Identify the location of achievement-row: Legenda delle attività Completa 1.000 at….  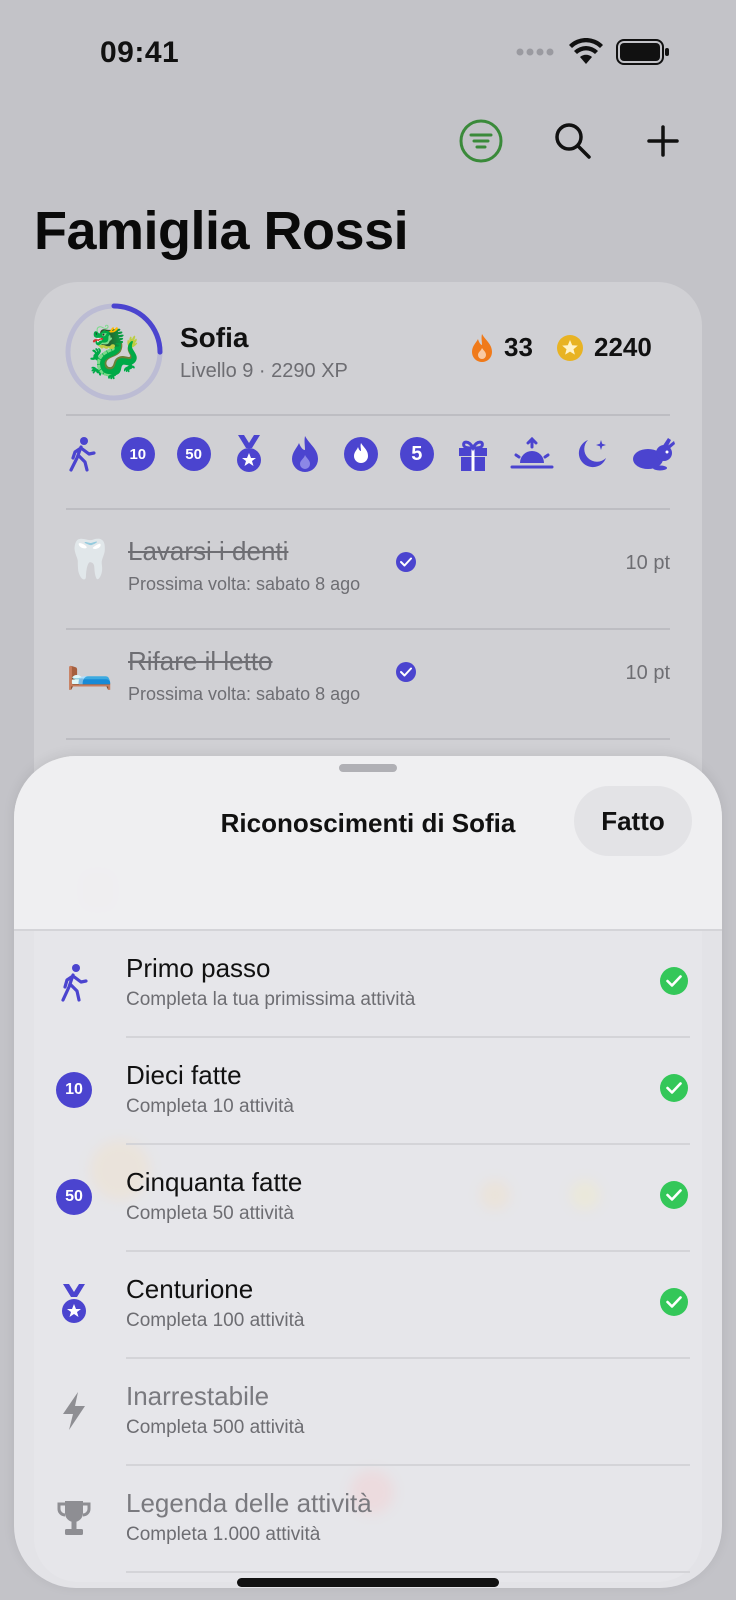
(368, 1519).